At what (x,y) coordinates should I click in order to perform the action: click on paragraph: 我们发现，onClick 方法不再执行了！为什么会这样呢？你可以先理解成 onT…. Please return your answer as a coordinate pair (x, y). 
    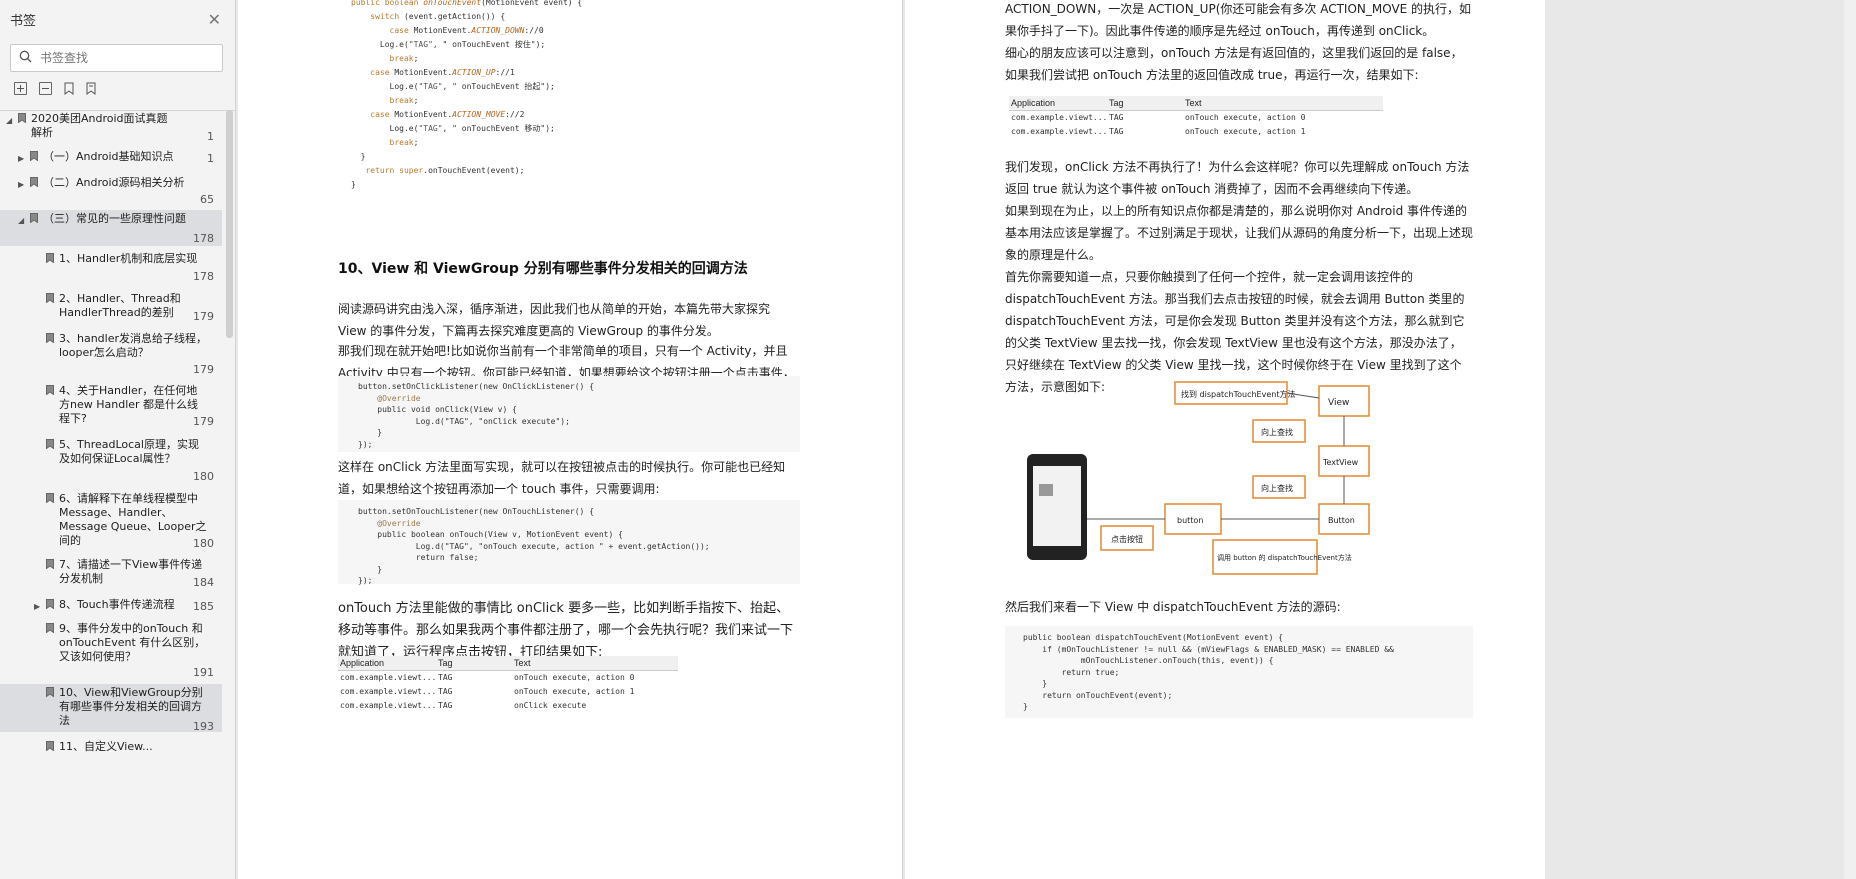
    Looking at the image, I should click on (1237, 178).